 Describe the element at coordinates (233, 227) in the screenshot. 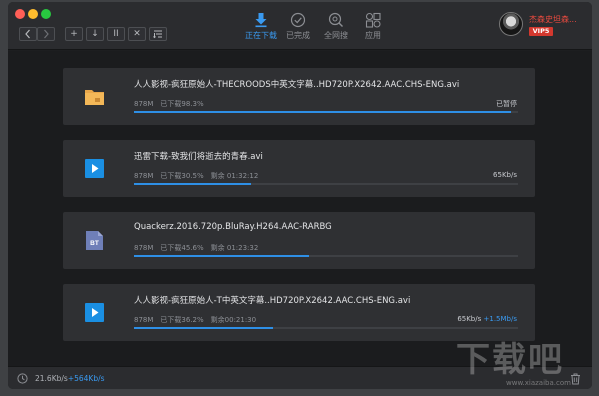

I see `file-name: Quackerz.2016.720p.BluRay.H264.AAC-RARBG` at that location.